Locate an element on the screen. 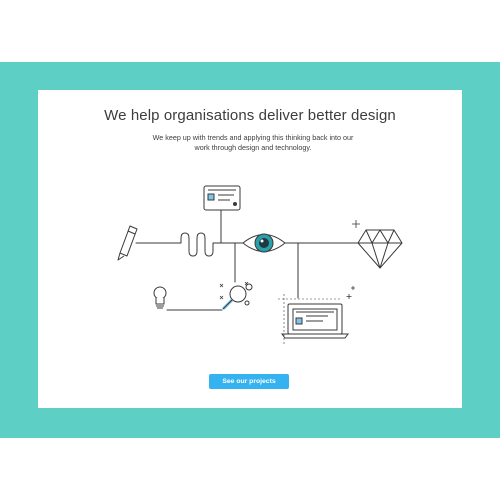 The width and height of the screenshot is (500, 500). sparkle-icon is located at coordinates (353, 259).